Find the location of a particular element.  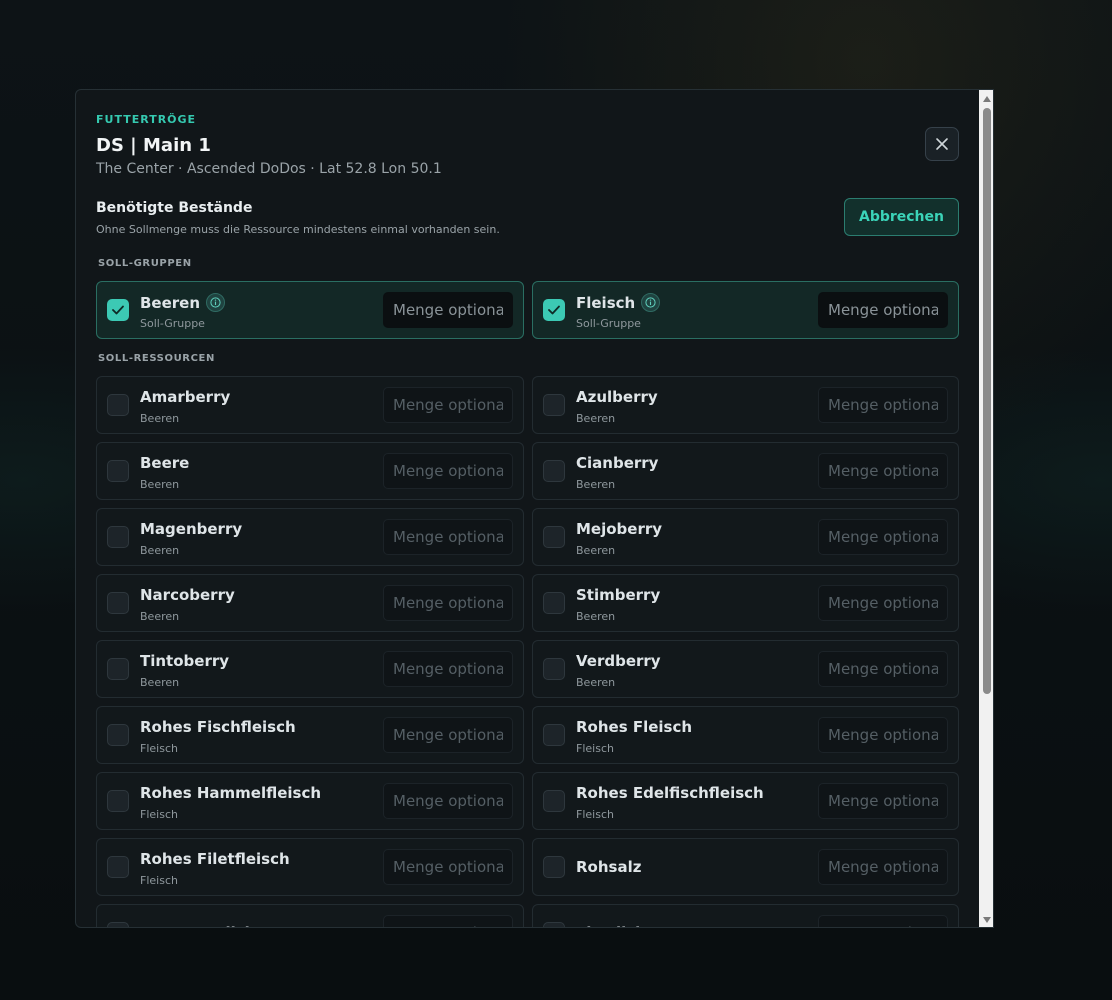

resource-card: Stimberry Beeren is located at coordinates (745, 603).